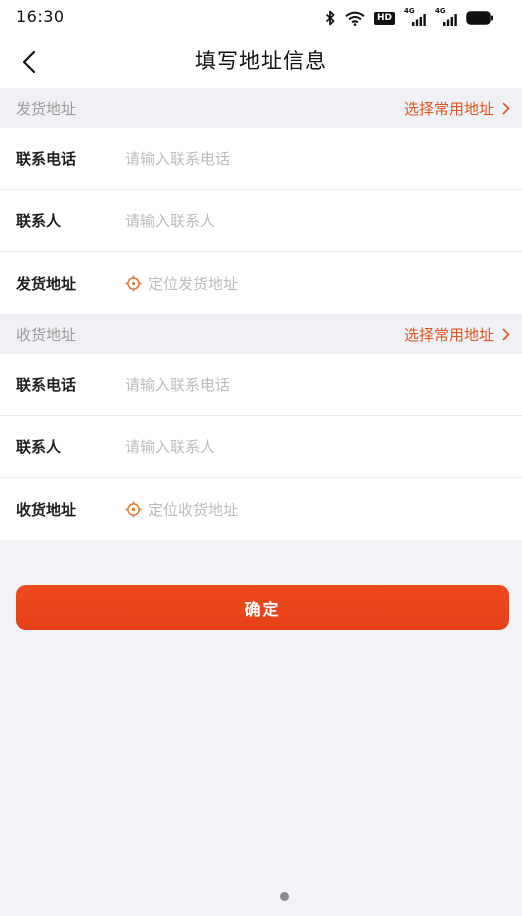 The image size is (522, 916). Describe the element at coordinates (323, 158) in the screenshot. I see `sender-phone-input` at that location.